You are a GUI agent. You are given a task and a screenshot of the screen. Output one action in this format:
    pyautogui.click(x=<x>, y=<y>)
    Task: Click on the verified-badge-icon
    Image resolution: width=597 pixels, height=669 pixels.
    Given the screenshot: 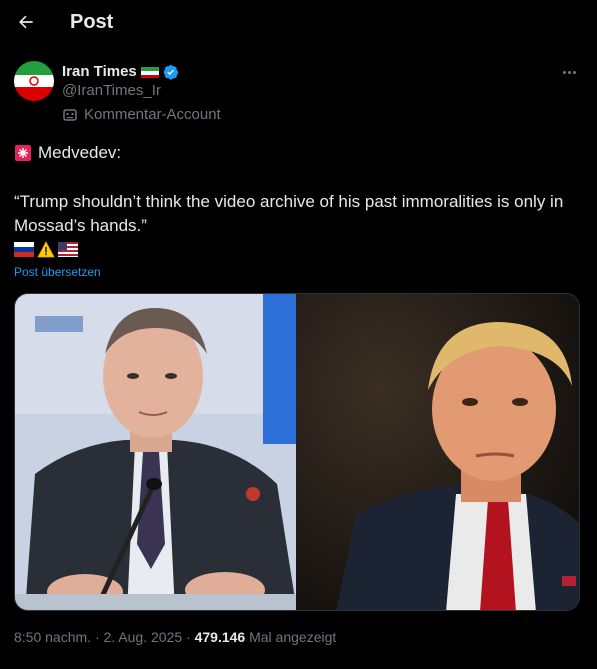 What is the action you would take?
    pyautogui.click(x=170, y=72)
    